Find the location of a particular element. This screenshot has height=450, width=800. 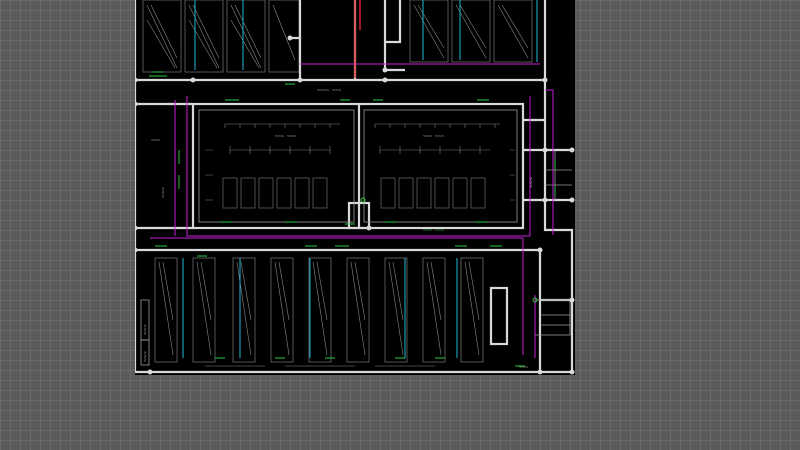

upper-rack-rooms is located at coordinates (337, 36).